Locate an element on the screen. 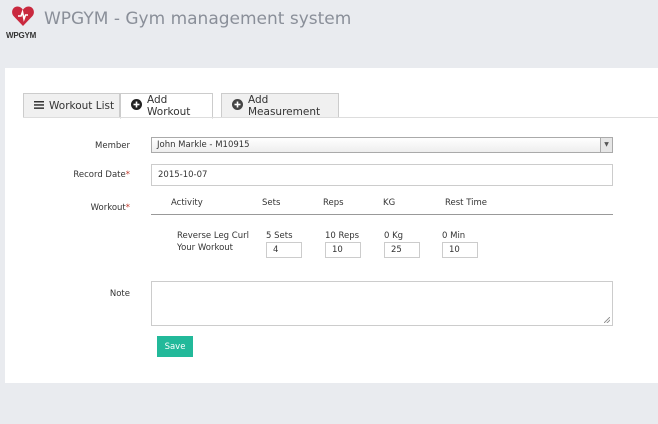 The width and height of the screenshot is (658, 424). col-sets: Sets is located at coordinates (271, 203).